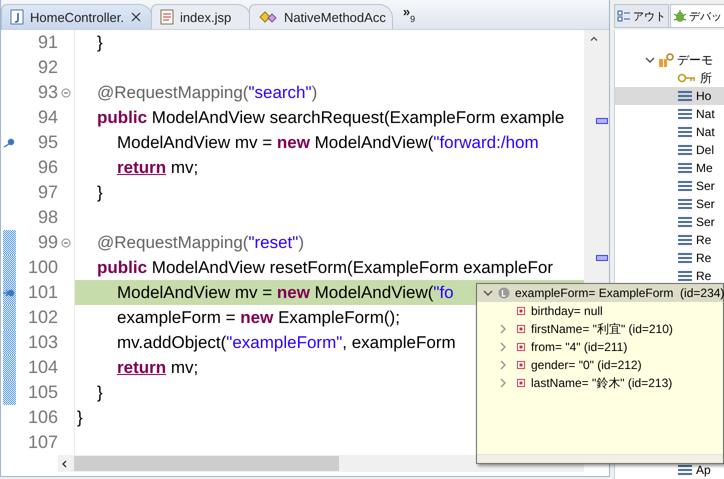  What do you see at coordinates (504, 293) in the screenshot?
I see `local-variable-icon` at bounding box center [504, 293].